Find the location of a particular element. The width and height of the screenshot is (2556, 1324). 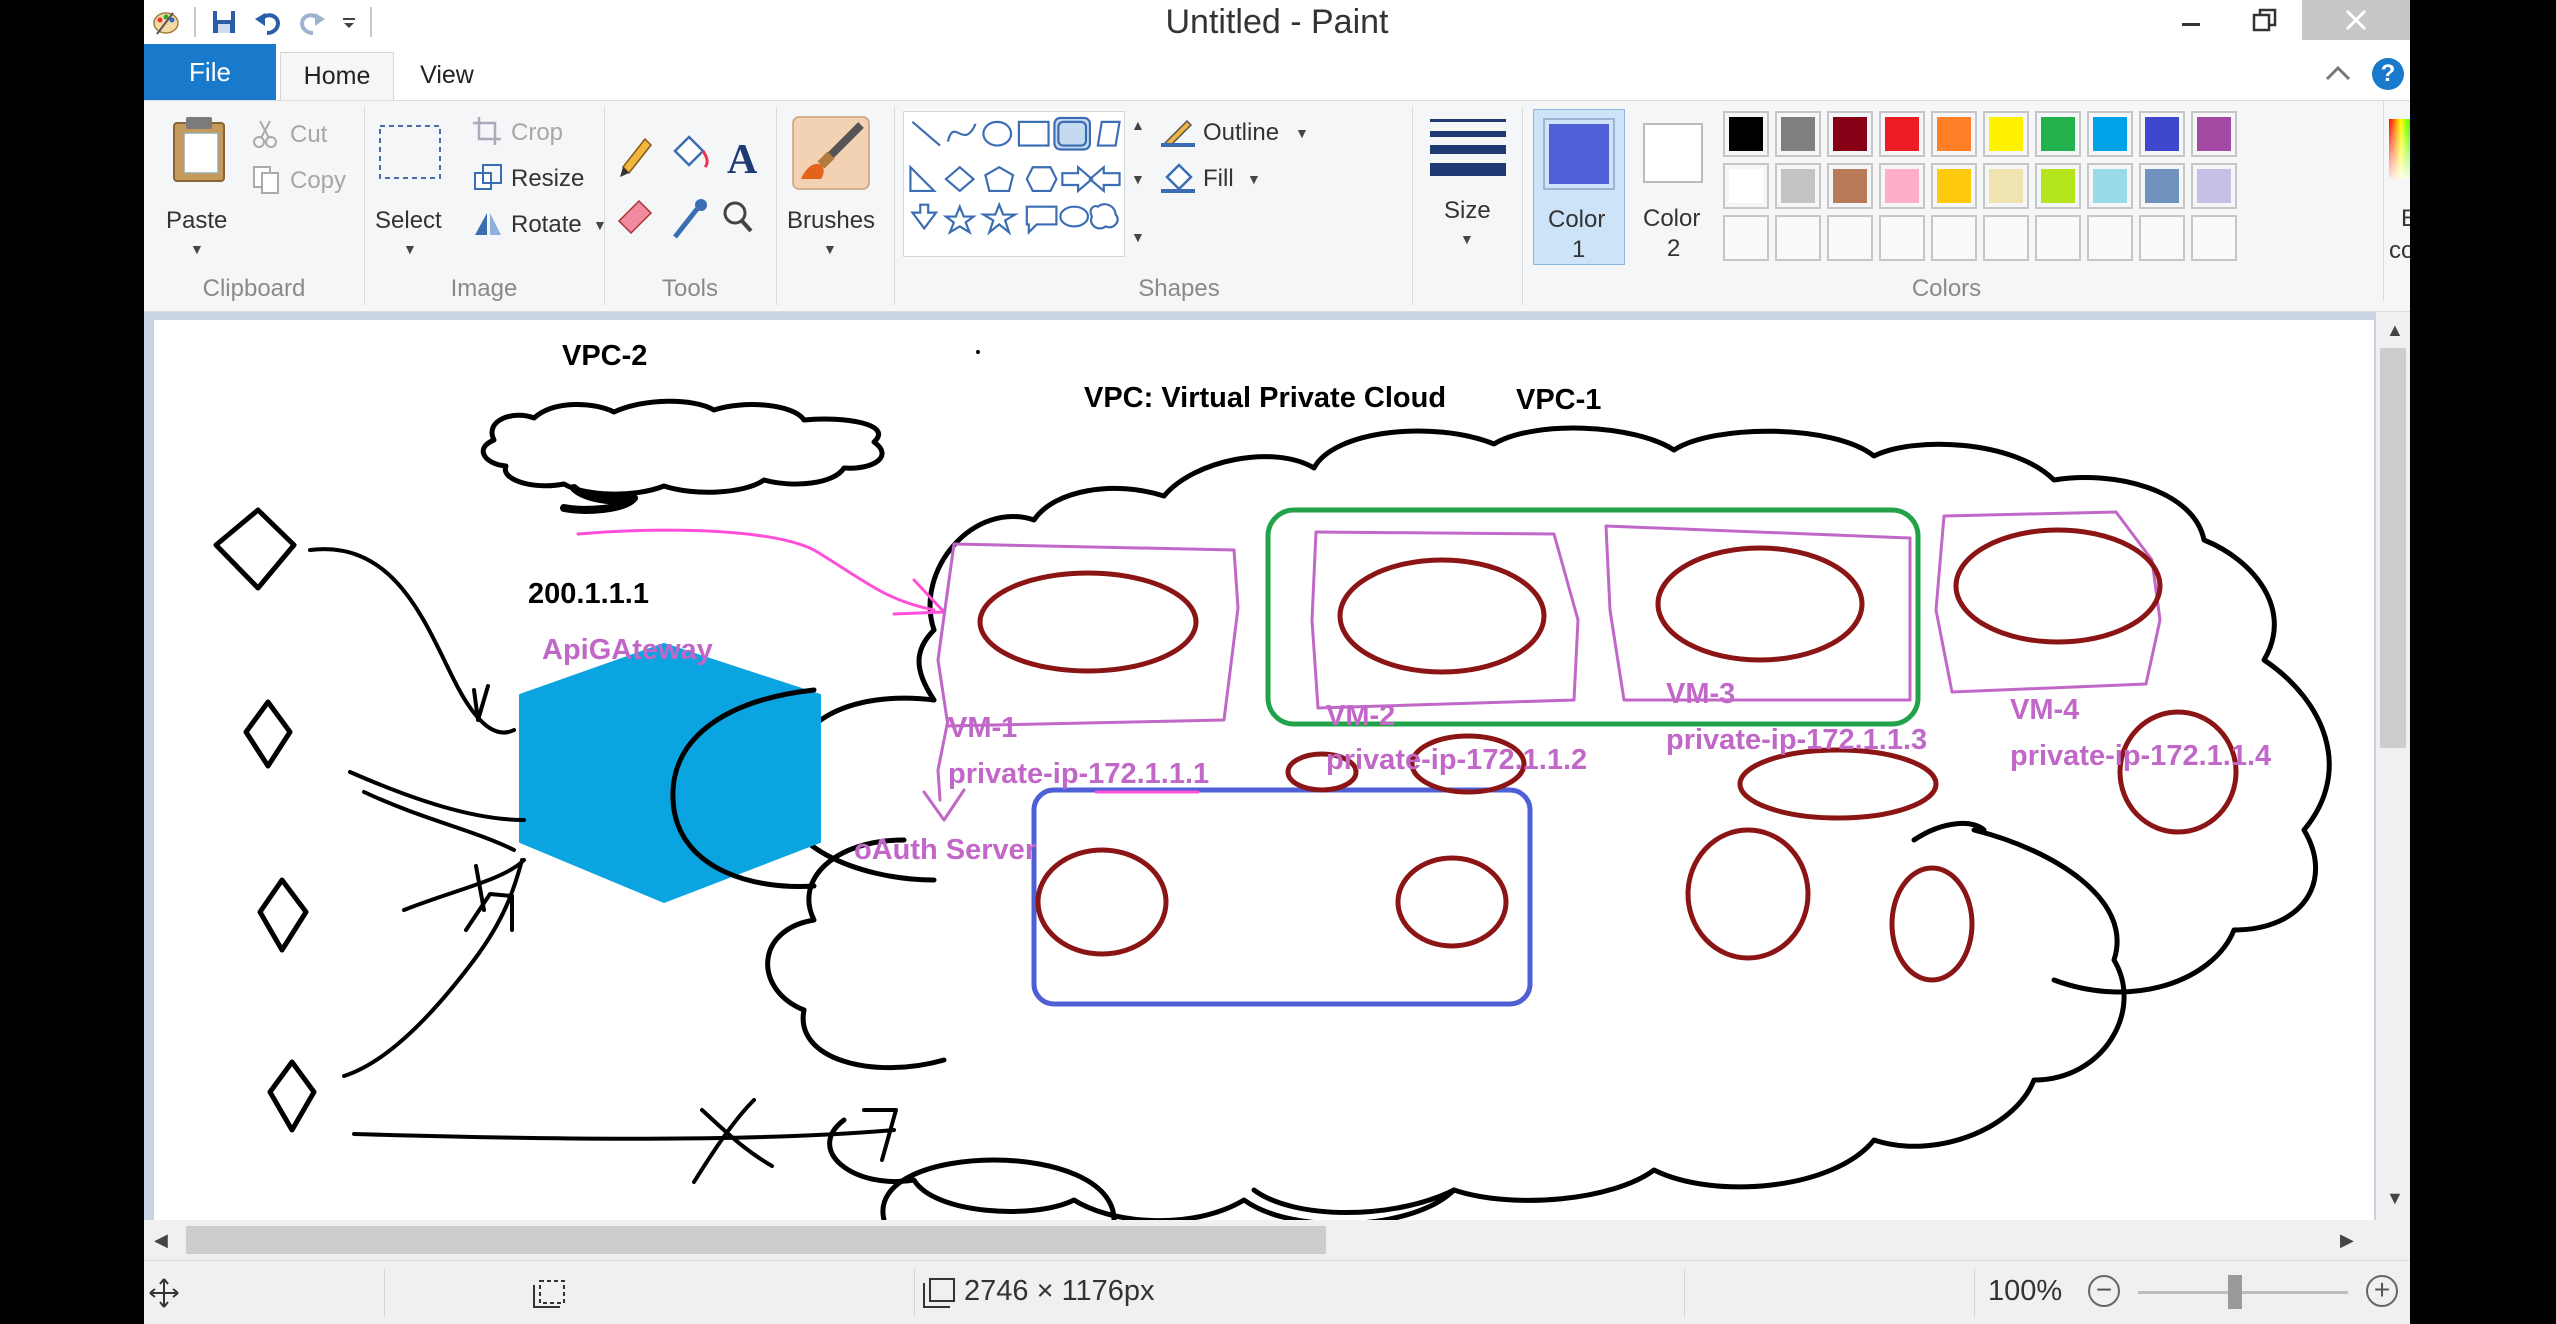

window-title: Untitled - Paint is located at coordinates (1277, 22).